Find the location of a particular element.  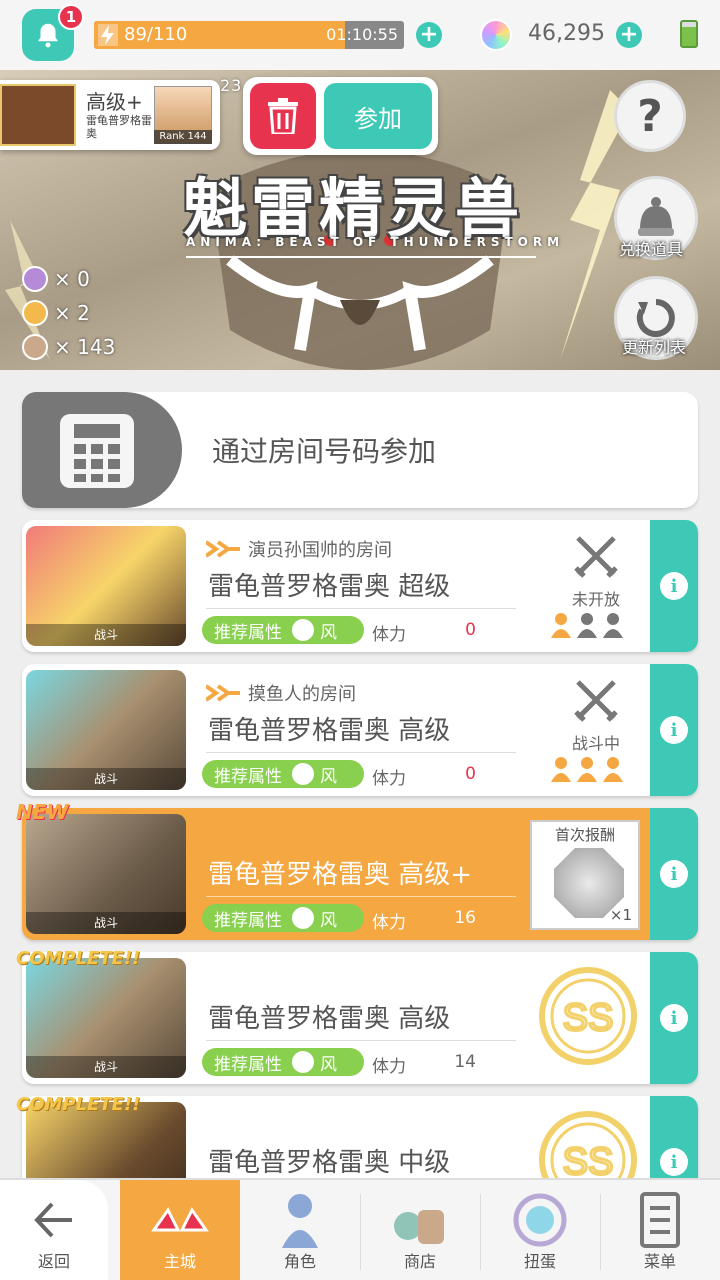

first-clear-reward: 首次报酬 ×1 is located at coordinates (585, 875).